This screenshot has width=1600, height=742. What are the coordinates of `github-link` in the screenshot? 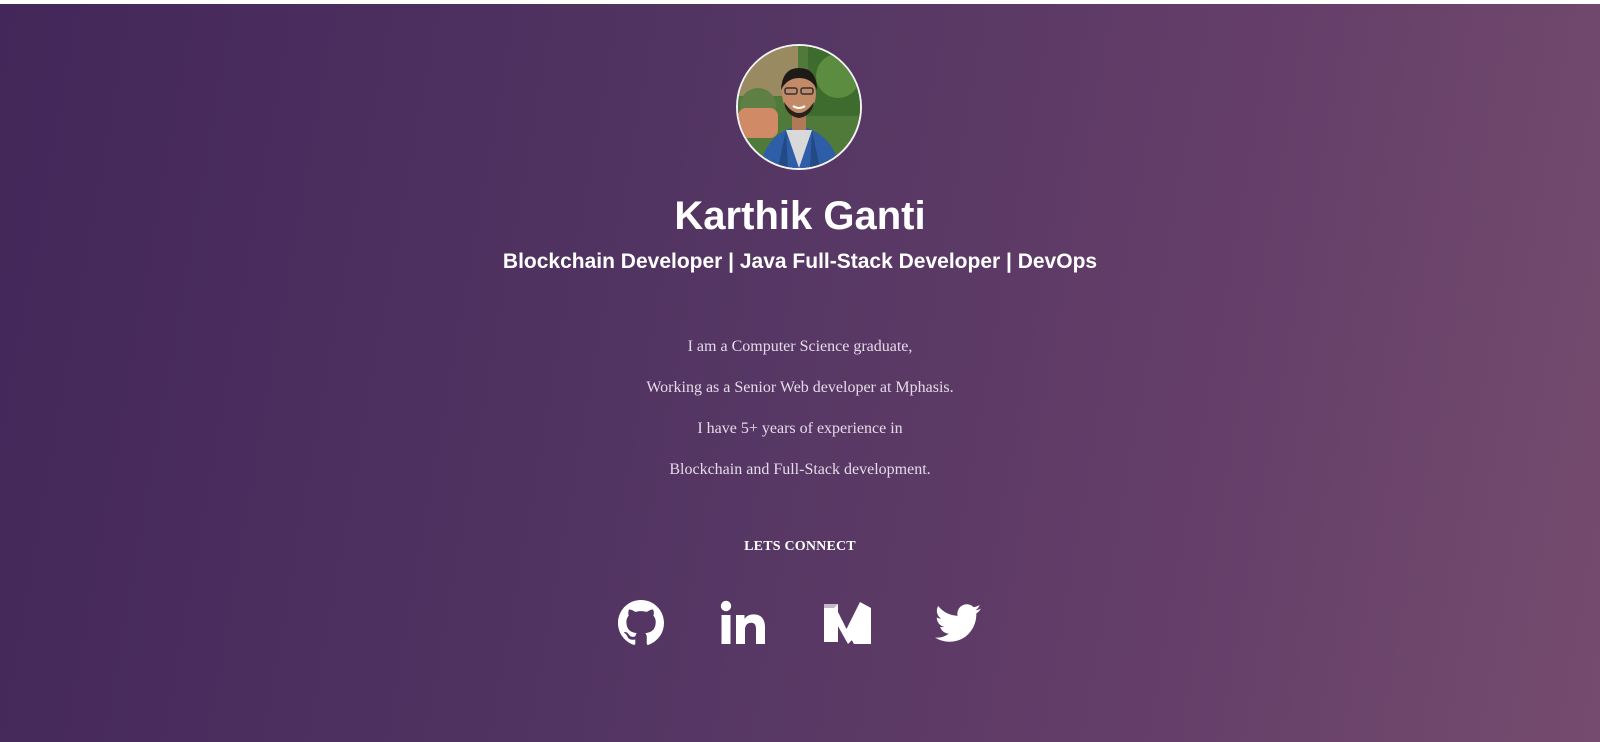 It's located at (641, 624).